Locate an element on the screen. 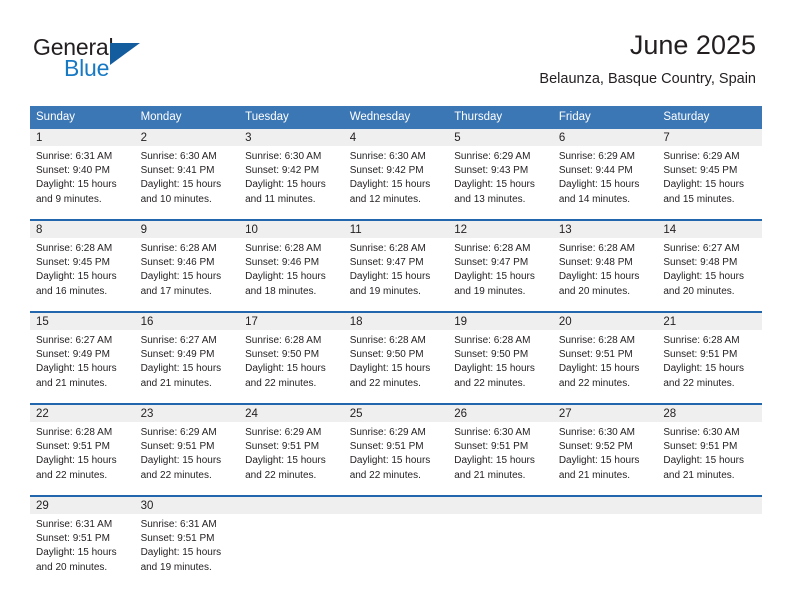 The image size is (792, 612). day-number: 23 is located at coordinates (187, 413).